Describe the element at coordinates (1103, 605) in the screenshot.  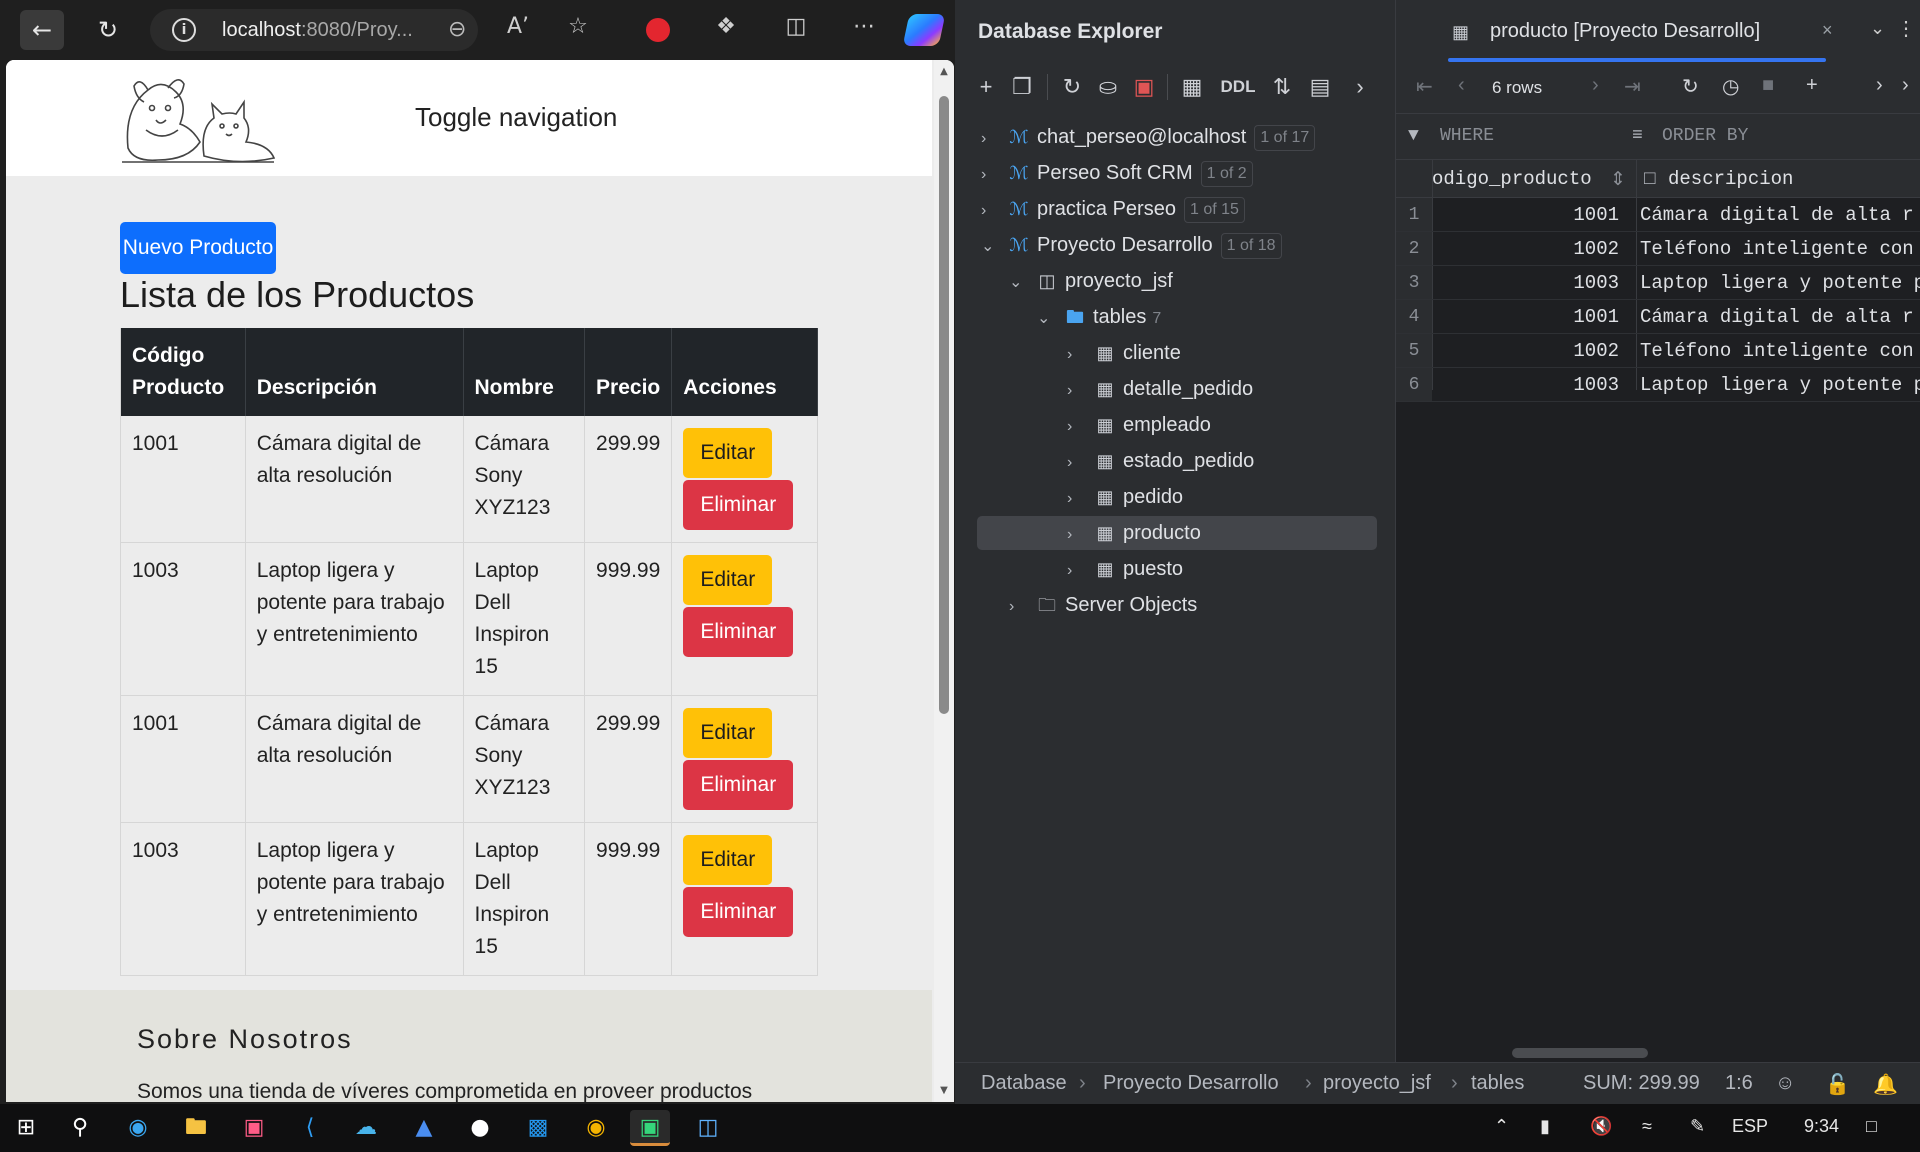
I see `tree-node-server-objects: › 🗀 Server Objects` at that location.